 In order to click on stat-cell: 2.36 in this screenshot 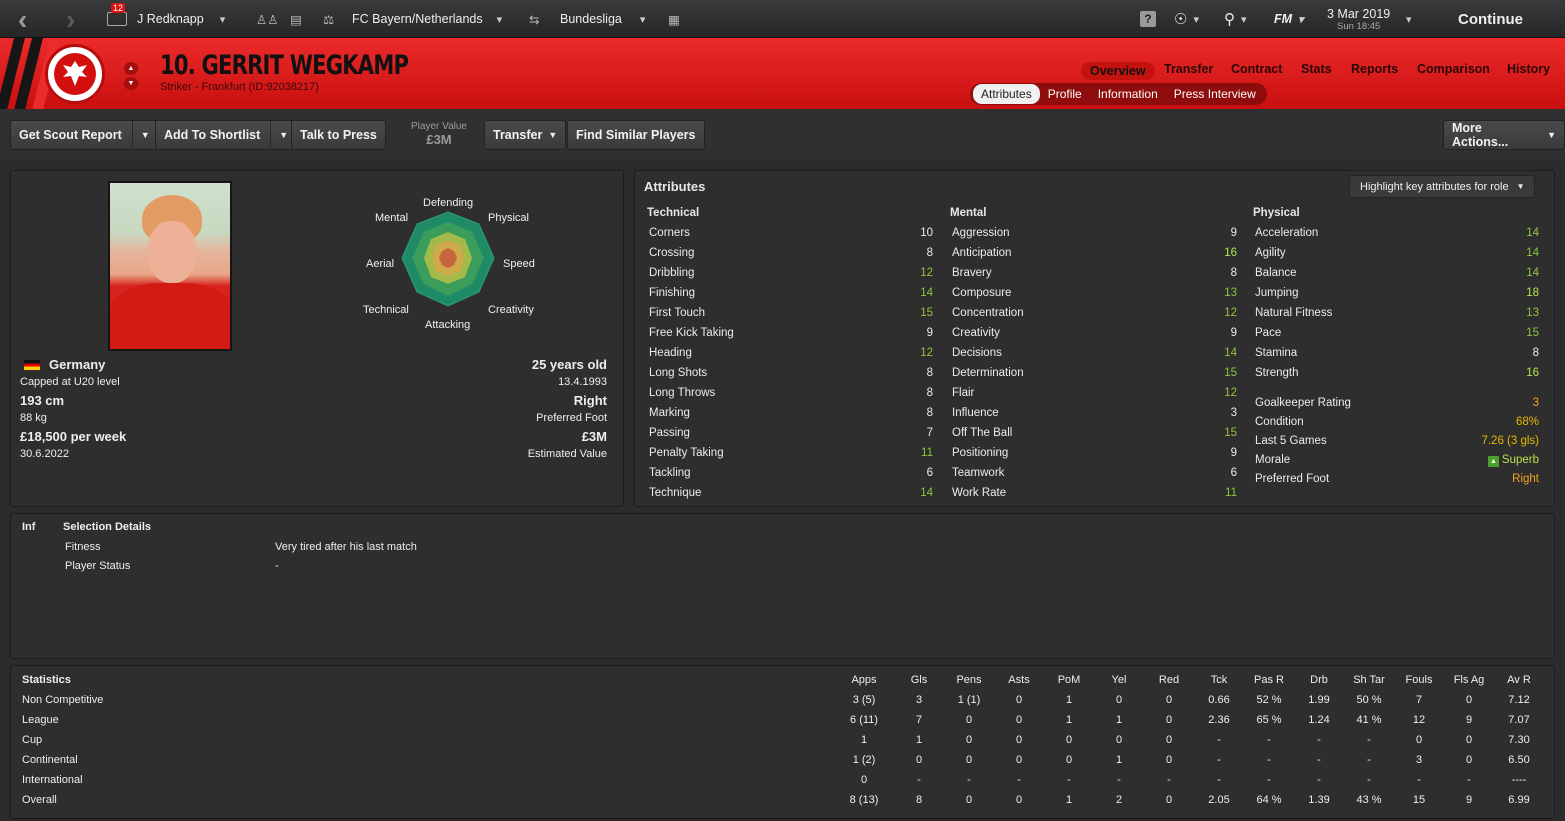, I will do `click(1219, 720)`.